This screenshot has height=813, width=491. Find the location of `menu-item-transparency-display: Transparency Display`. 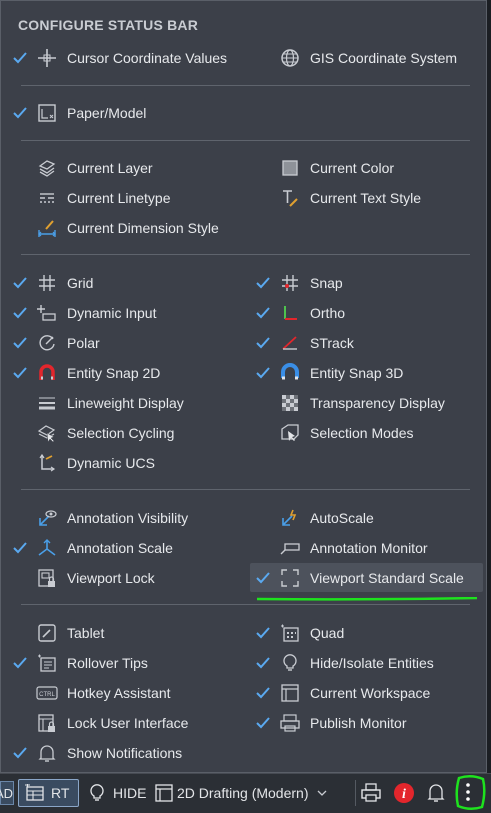

menu-item-transparency-display: Transparency Display is located at coordinates (350, 403).